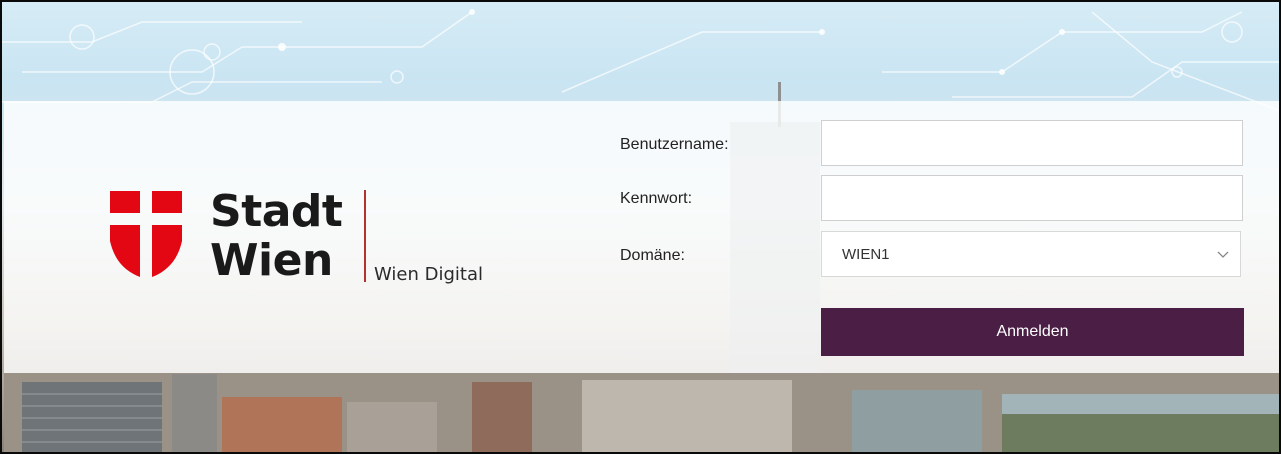 This screenshot has width=1281, height=454. I want to click on chevron-down-icon, so click(1223, 254).